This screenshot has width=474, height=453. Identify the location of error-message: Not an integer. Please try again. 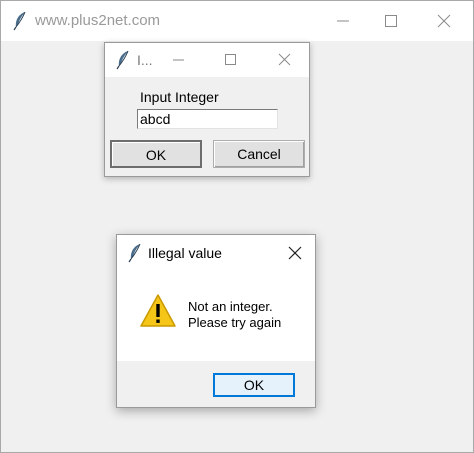
(234, 315).